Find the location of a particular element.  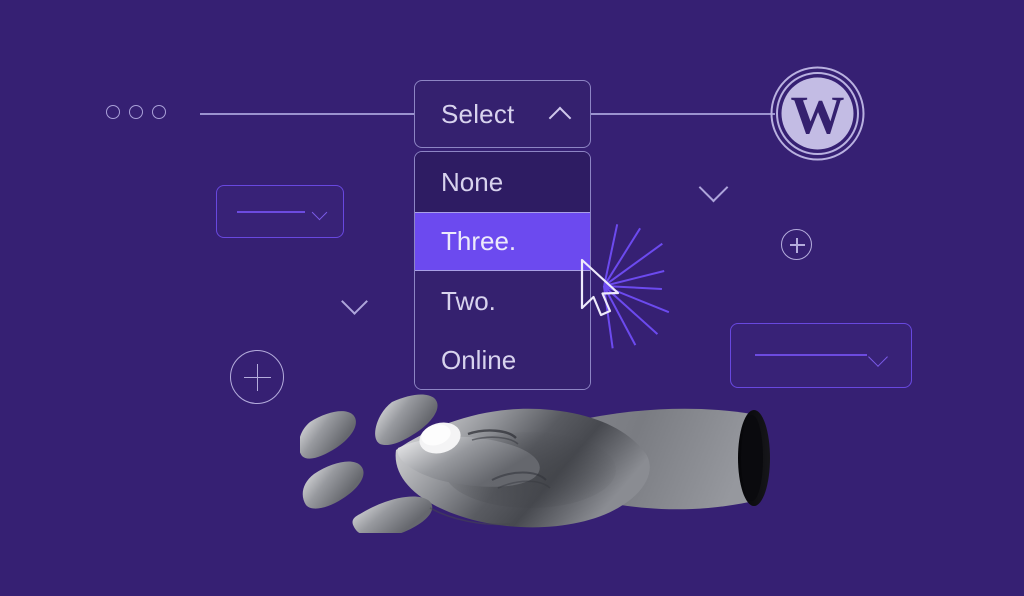

cursor-svg is located at coordinates (600, 287).